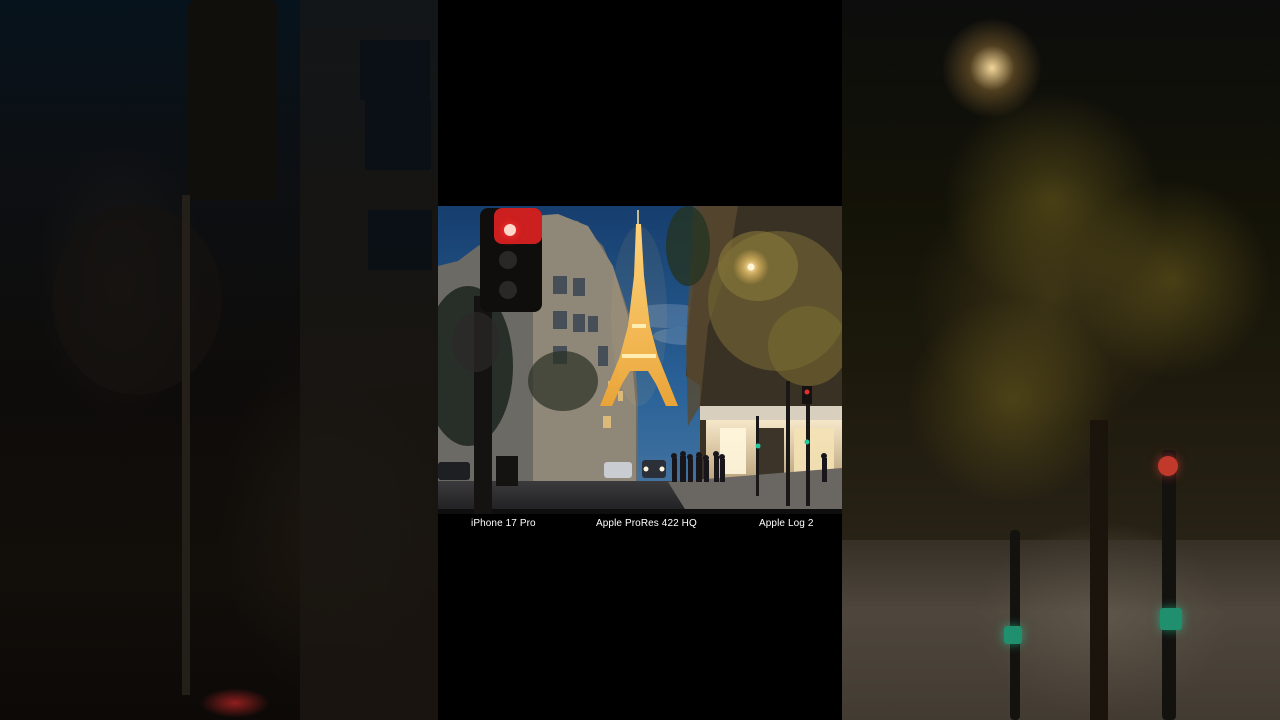 The width and height of the screenshot is (1280, 720). Describe the element at coordinates (235, 703) in the screenshot. I see `tail-light-glow` at that location.